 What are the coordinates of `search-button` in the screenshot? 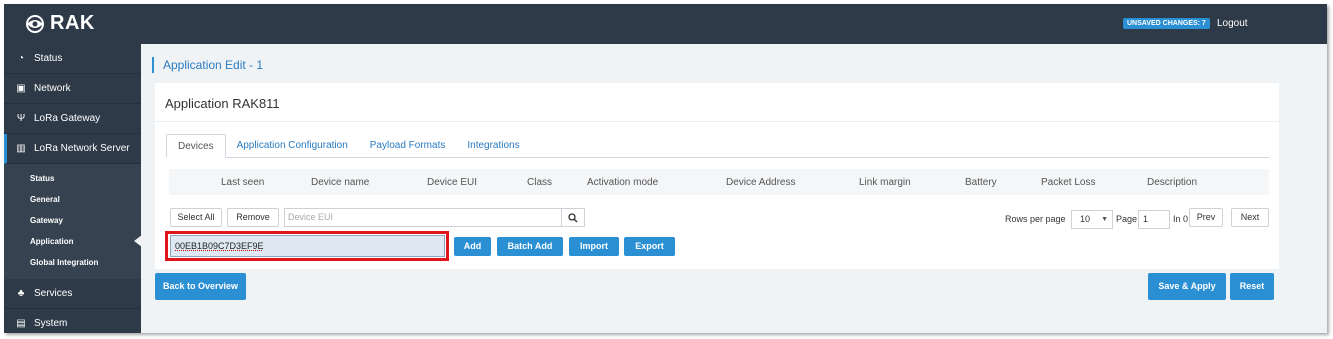 It's located at (573, 217).